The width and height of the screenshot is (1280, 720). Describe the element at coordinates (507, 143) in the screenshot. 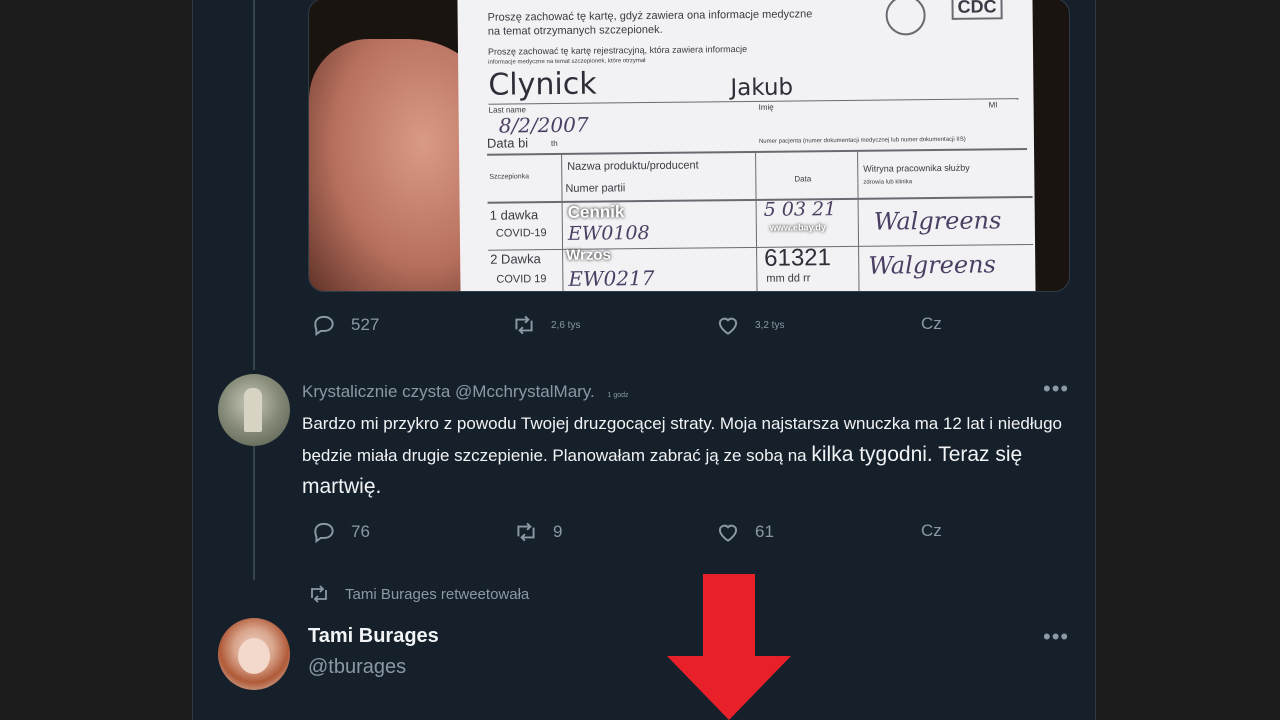

I see `card-label: Data bi` at that location.